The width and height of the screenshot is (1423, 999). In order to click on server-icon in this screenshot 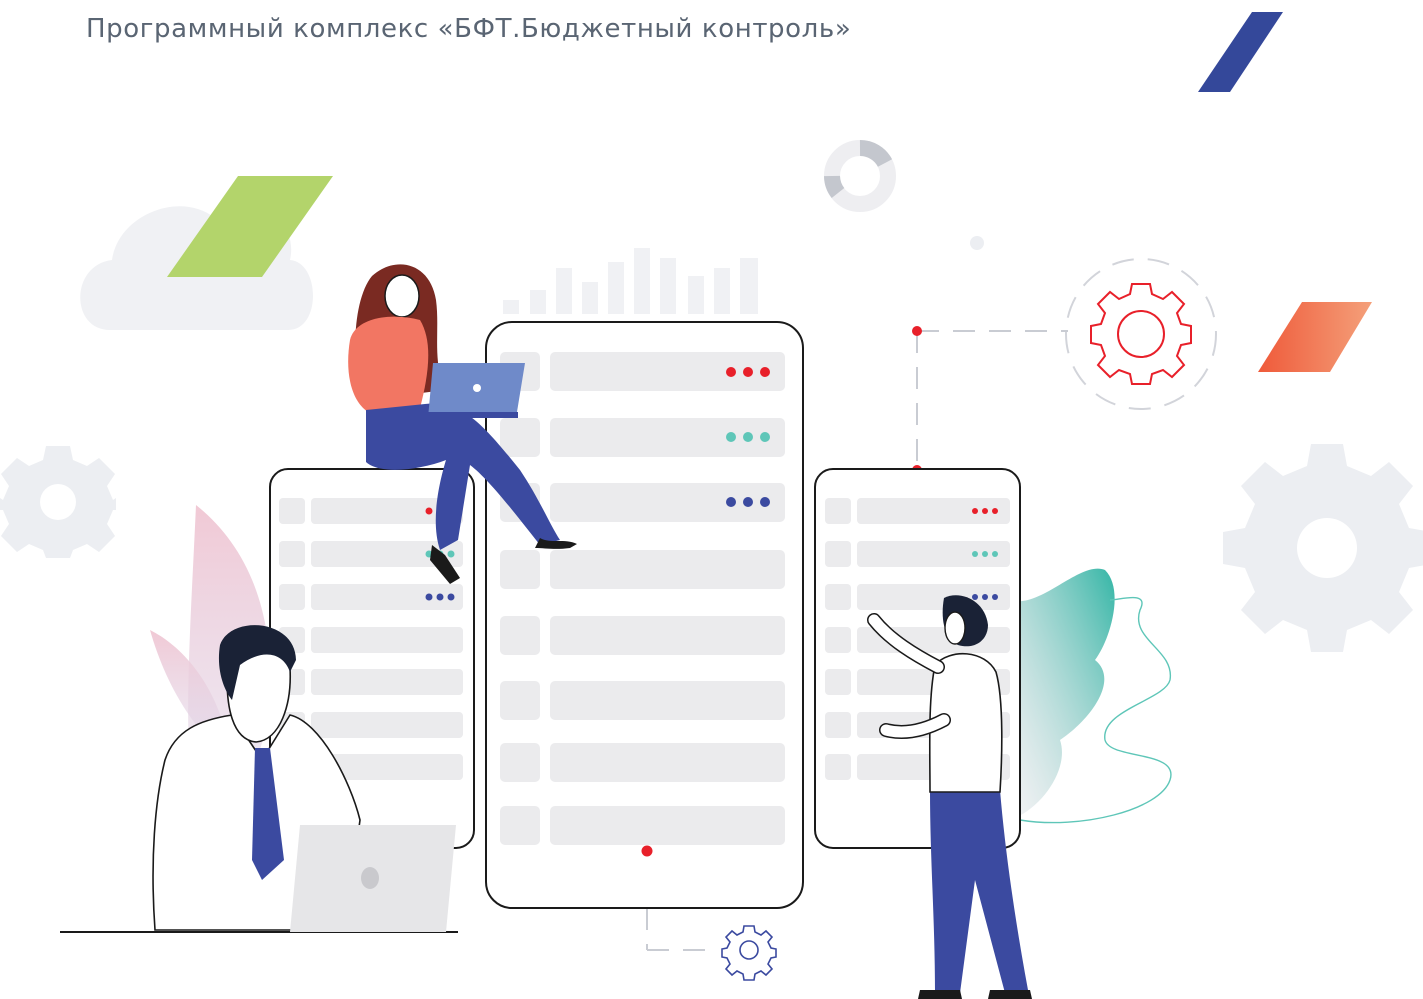, I will do `click(644, 615)`.